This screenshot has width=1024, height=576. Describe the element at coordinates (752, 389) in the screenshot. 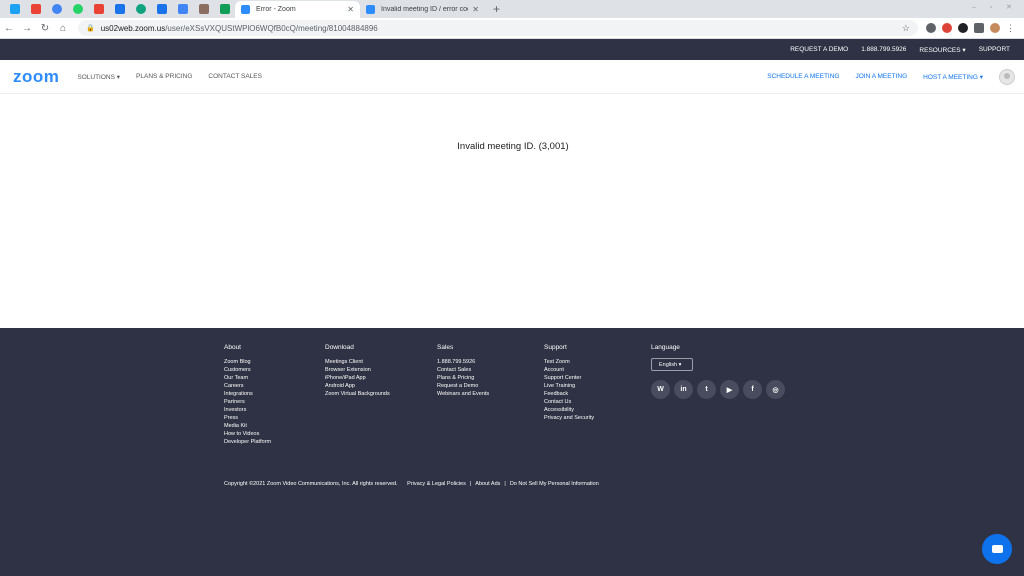

I see `facebook-icon: f` at that location.